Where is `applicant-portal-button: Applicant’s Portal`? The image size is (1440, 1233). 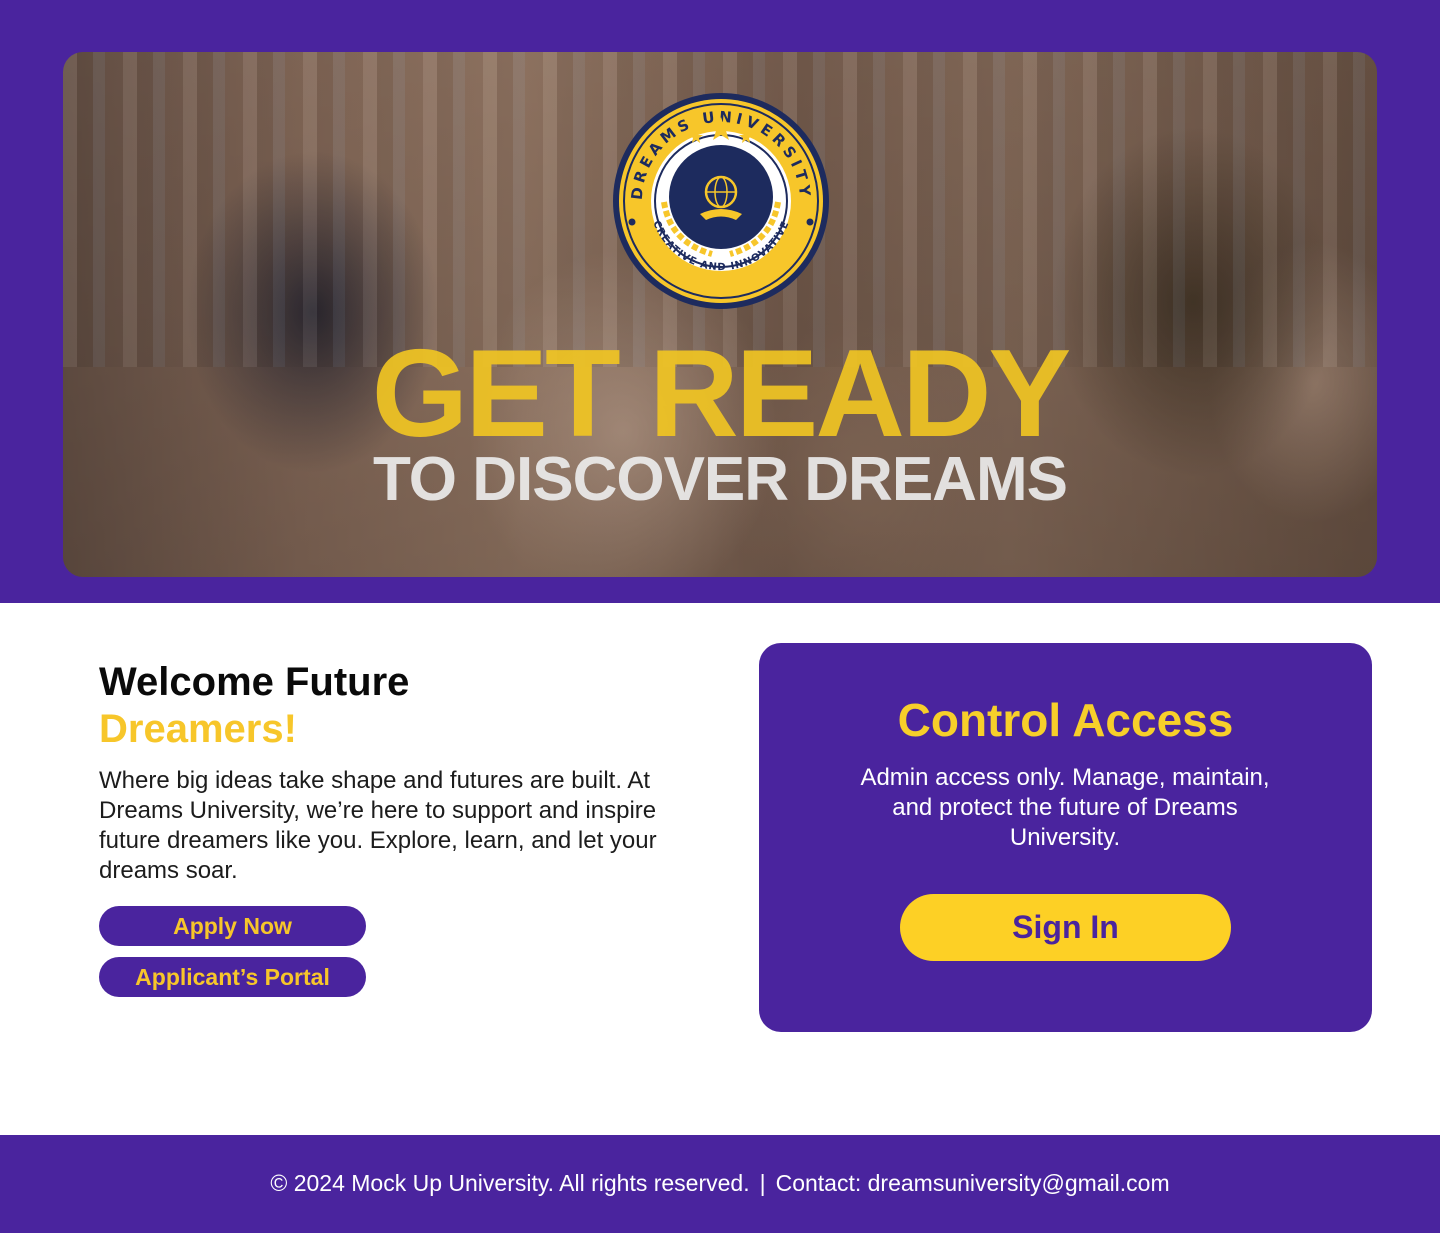
applicant-portal-button: Applicant’s Portal is located at coordinates (232, 977).